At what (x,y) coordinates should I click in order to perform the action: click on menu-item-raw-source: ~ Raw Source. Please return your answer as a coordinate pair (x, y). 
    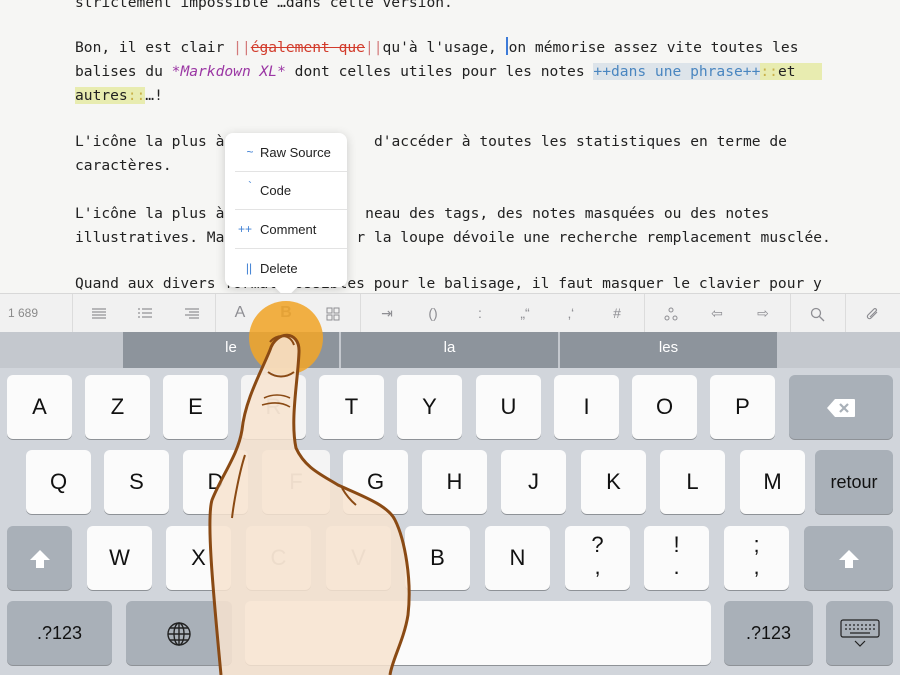
    Looking at the image, I should click on (286, 152).